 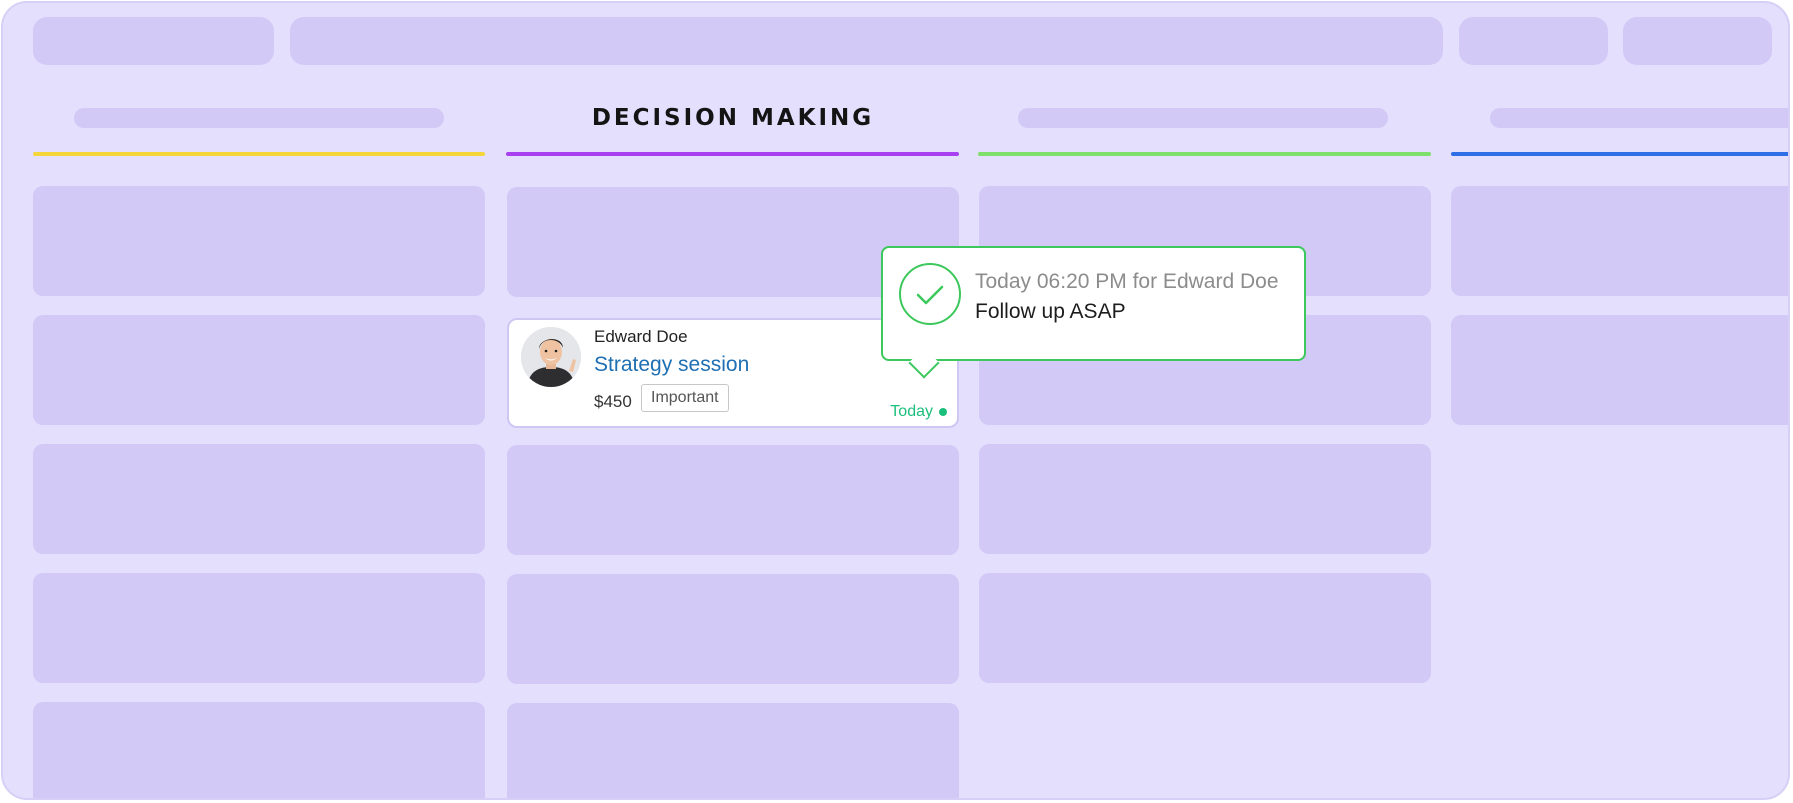 What do you see at coordinates (641, 336) in the screenshot?
I see `deal-owner: Edward Doe` at bounding box center [641, 336].